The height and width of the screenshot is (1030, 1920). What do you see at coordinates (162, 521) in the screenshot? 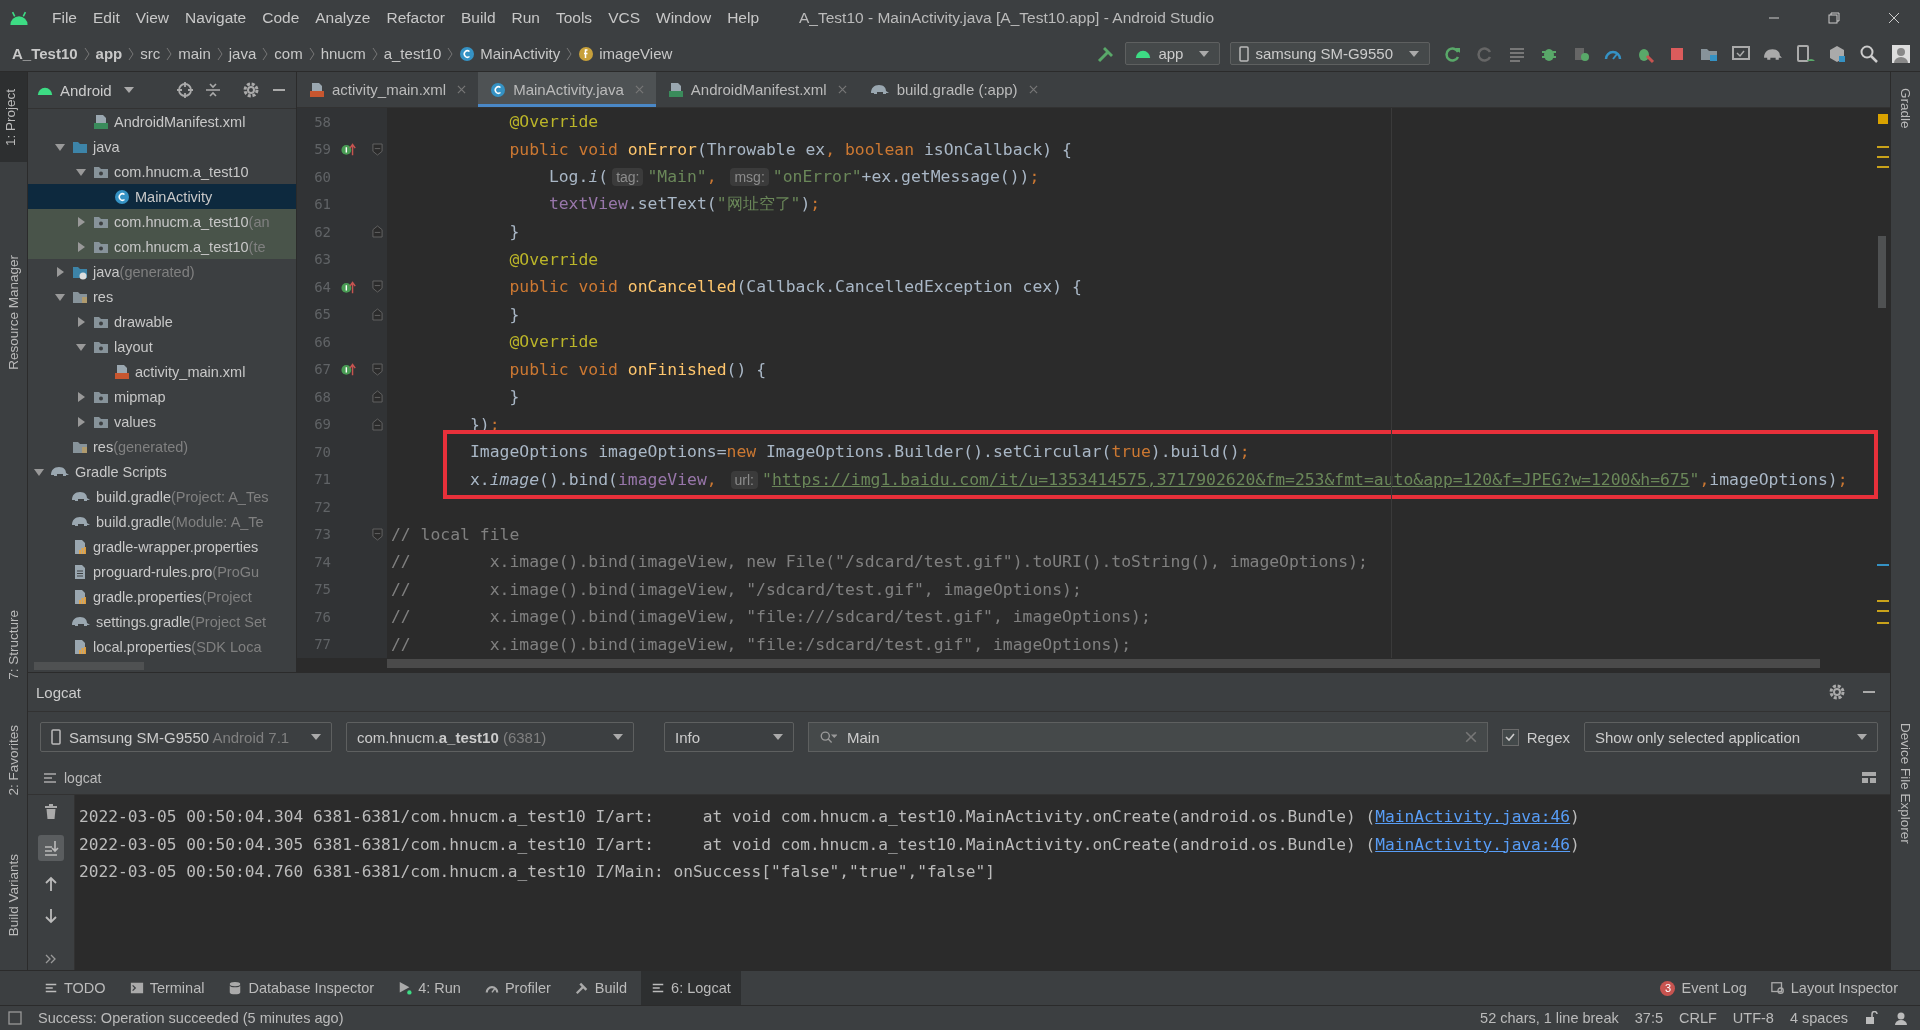
I see `tree-item: build.gradle(Module: A_Te` at bounding box center [162, 521].